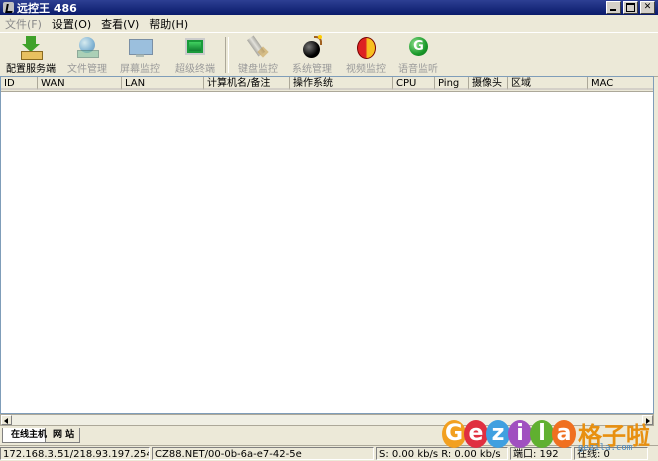 The width and height of the screenshot is (658, 461). Describe the element at coordinates (6, 420) in the screenshot. I see `scroll-left-icon` at that location.